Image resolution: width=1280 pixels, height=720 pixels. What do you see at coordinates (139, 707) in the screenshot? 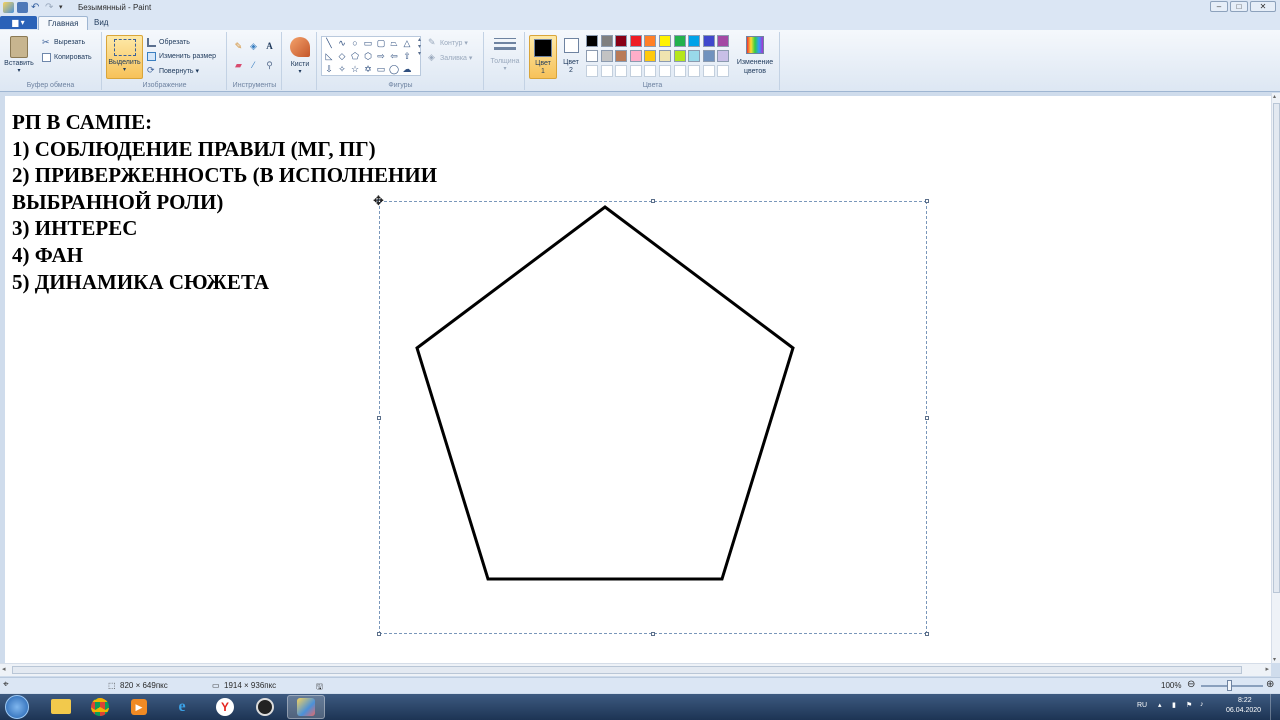
I see `taskbar-media-player: ▶` at bounding box center [139, 707].